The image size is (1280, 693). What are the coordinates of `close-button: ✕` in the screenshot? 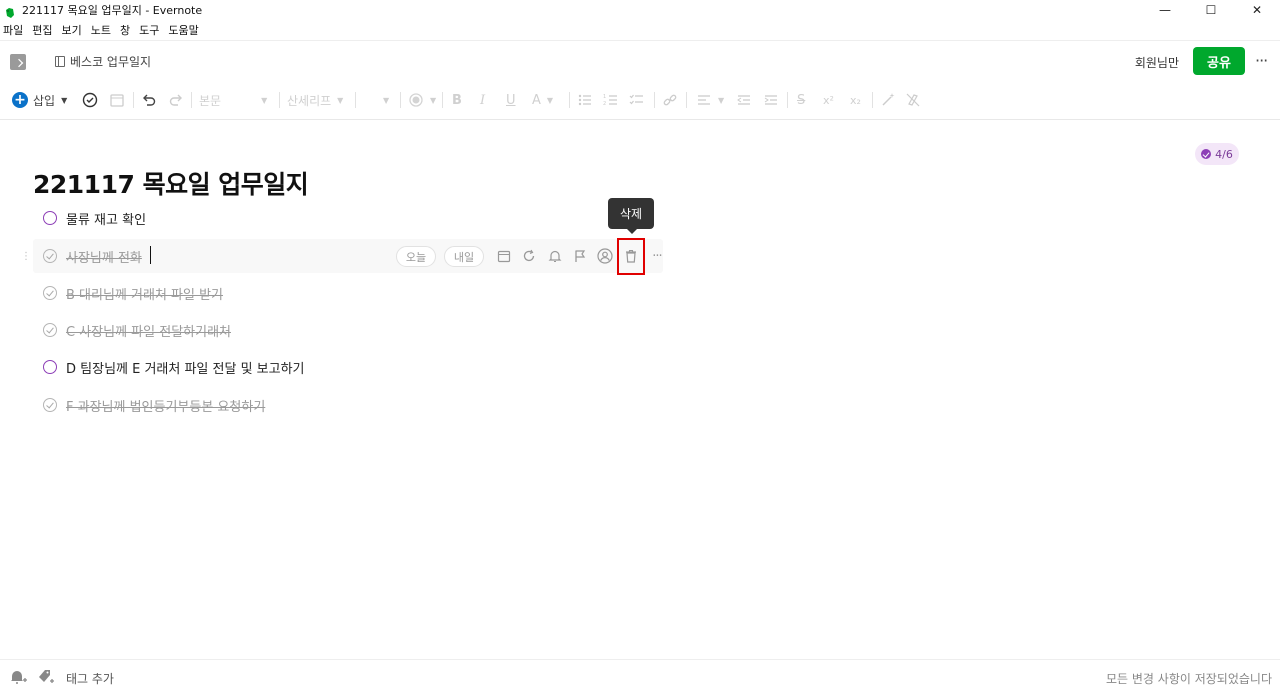 It's located at (1257, 9).